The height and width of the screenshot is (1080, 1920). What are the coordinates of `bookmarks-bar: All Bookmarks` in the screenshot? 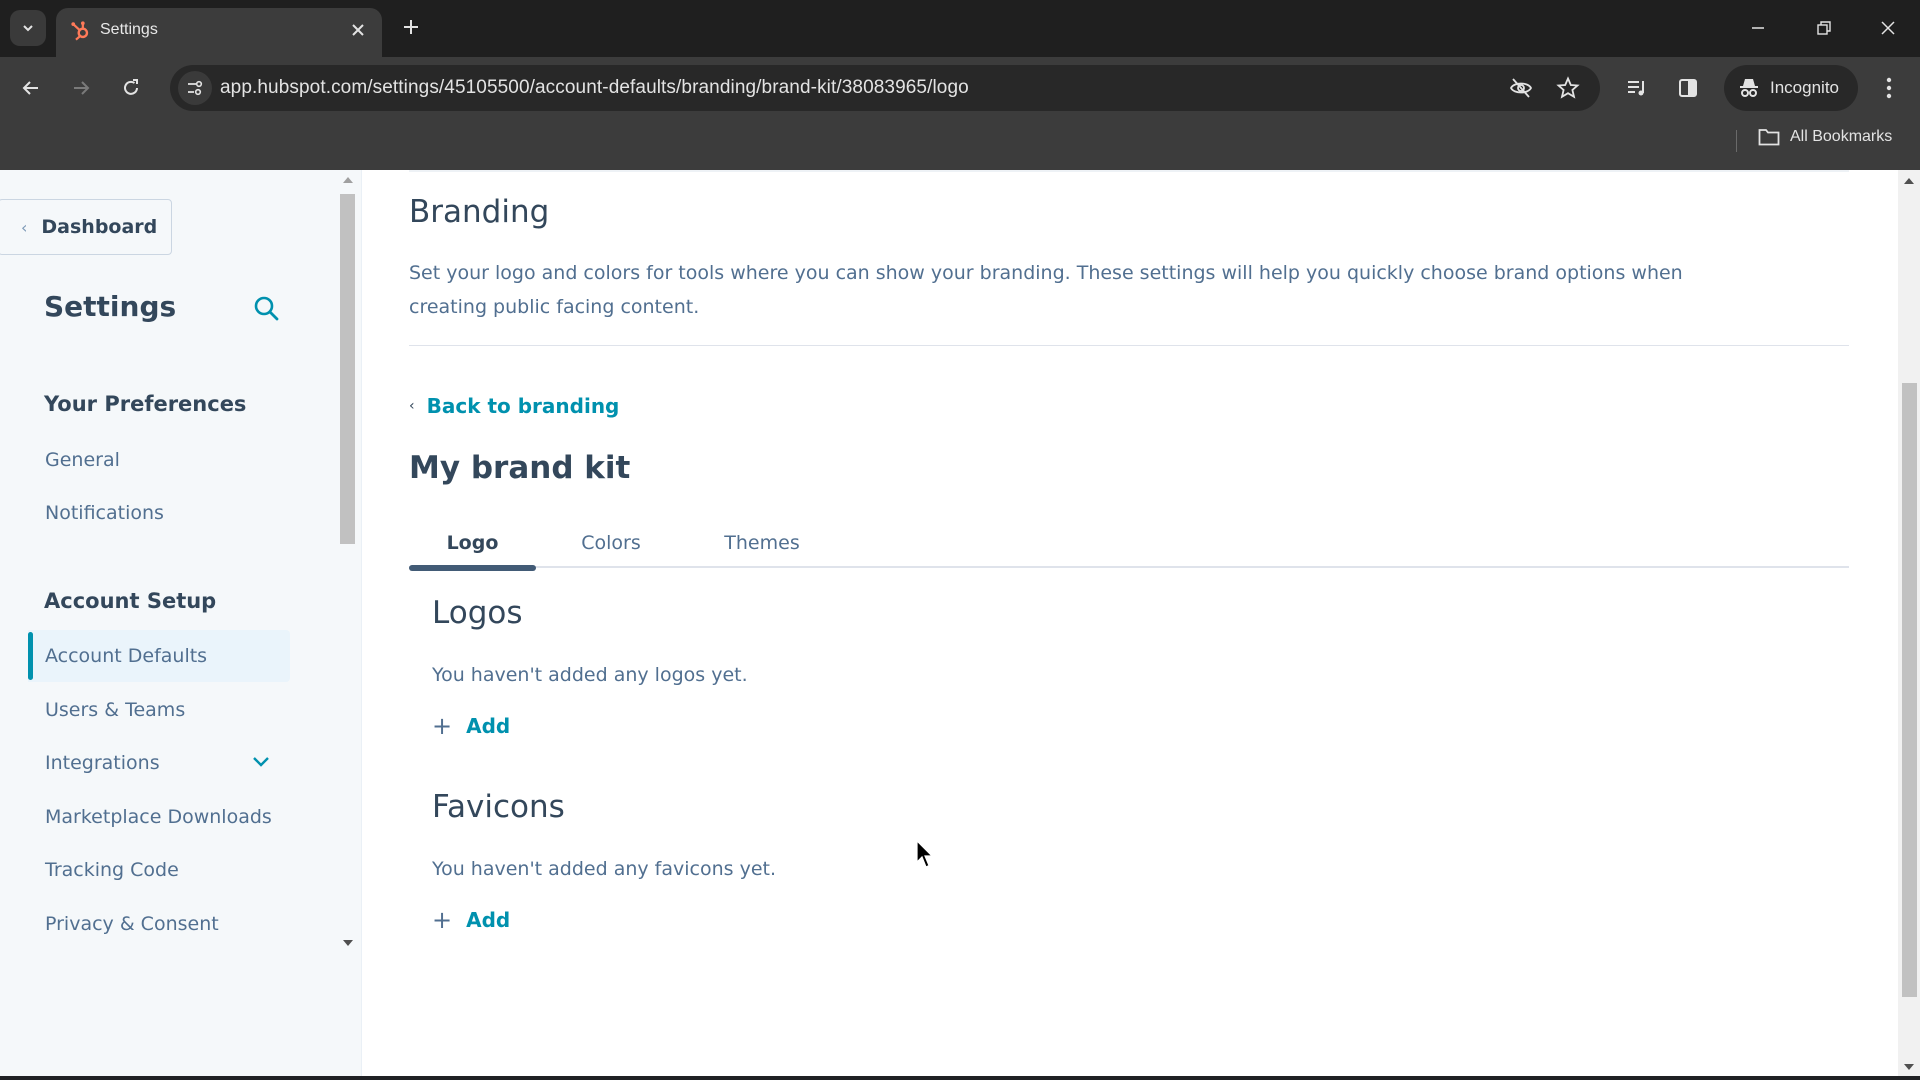 It's located at (960, 145).